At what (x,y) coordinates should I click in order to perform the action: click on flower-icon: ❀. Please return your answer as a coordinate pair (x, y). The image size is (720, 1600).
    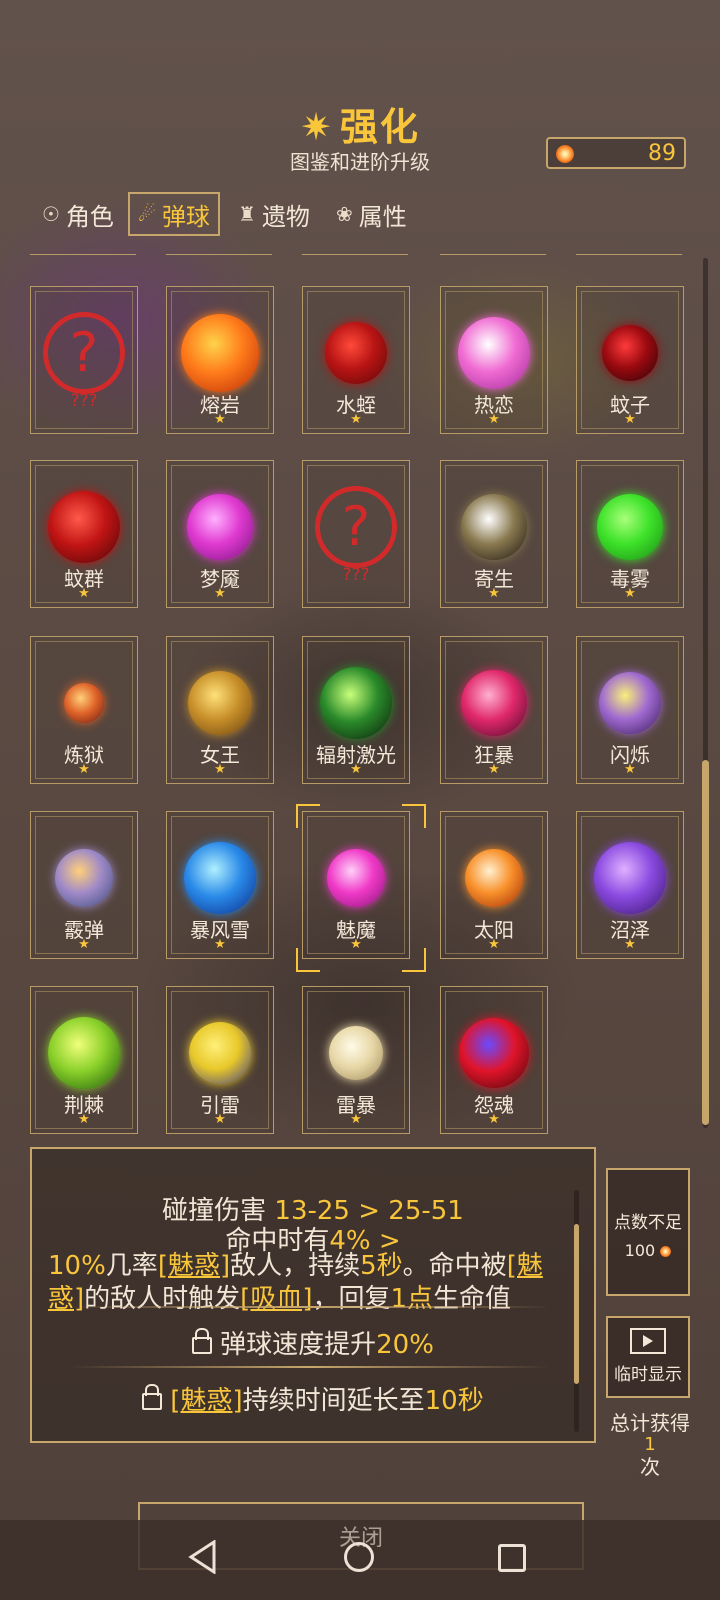
    Looking at the image, I should click on (344, 214).